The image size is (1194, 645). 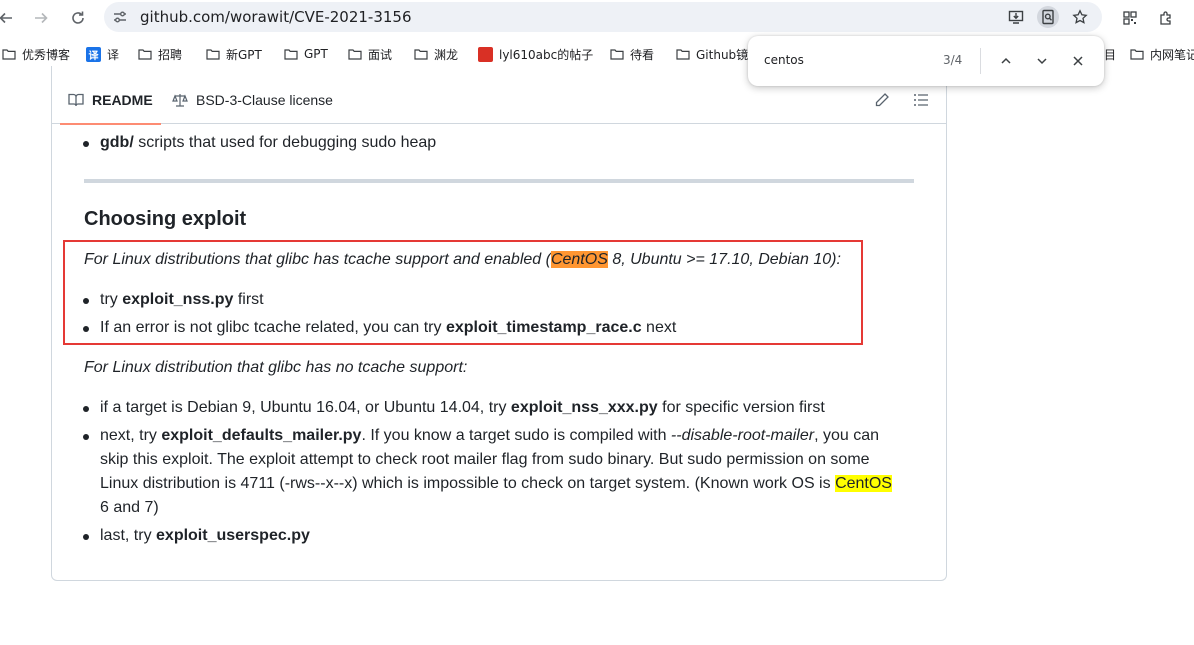 I want to click on bookmark-label: 优秀博客, so click(x=46, y=54).